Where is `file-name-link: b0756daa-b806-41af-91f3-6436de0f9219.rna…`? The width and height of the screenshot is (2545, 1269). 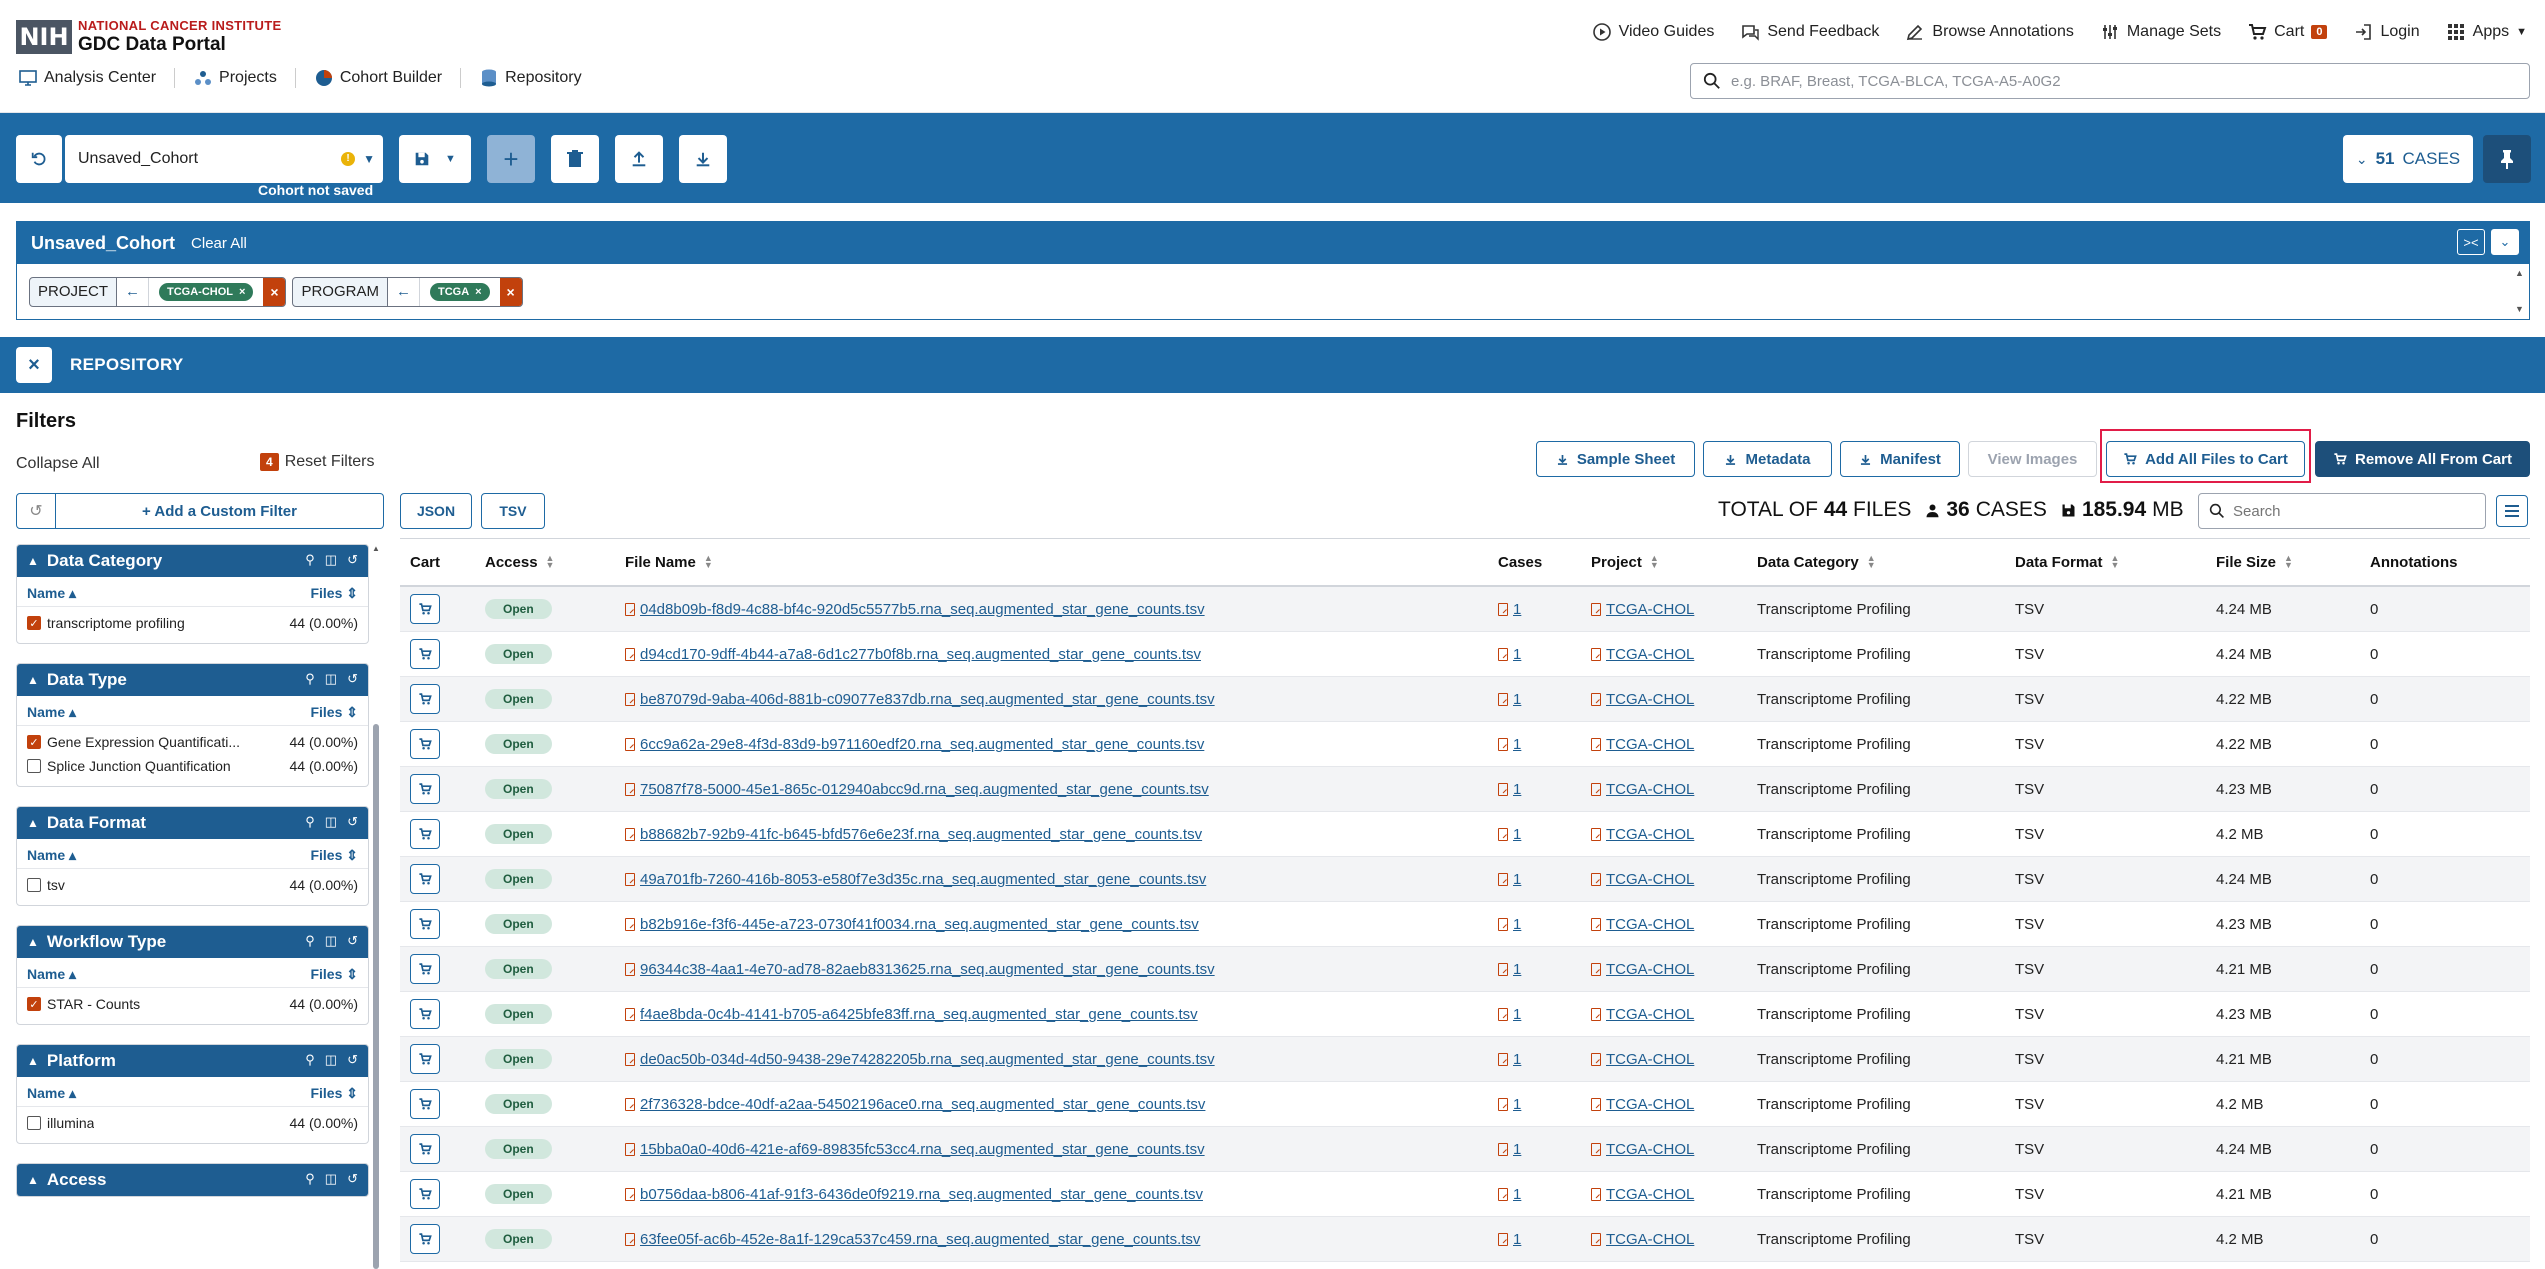 file-name-link: b0756daa-b806-41af-91f3-6436de0f9219.rna… is located at coordinates (1061, 1194).